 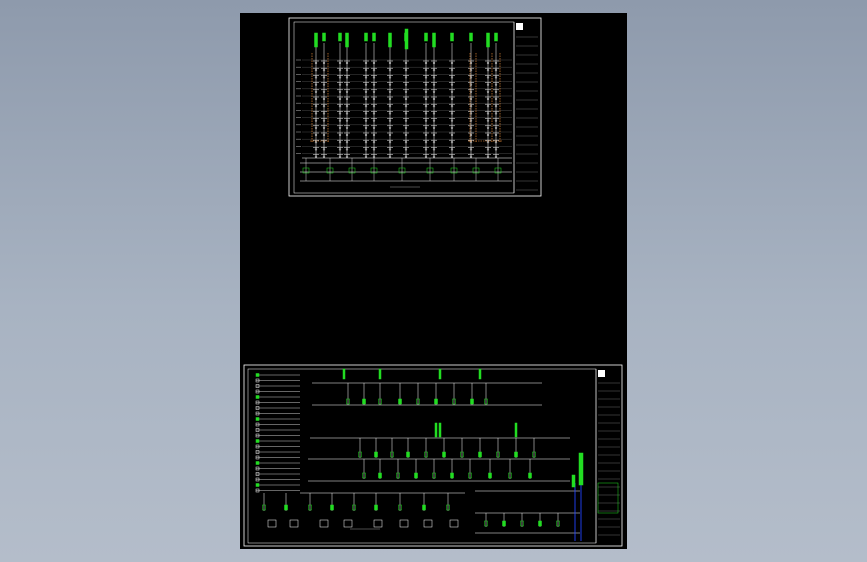 I want to click on lower-branch-pipes, so click(x=411, y=449).